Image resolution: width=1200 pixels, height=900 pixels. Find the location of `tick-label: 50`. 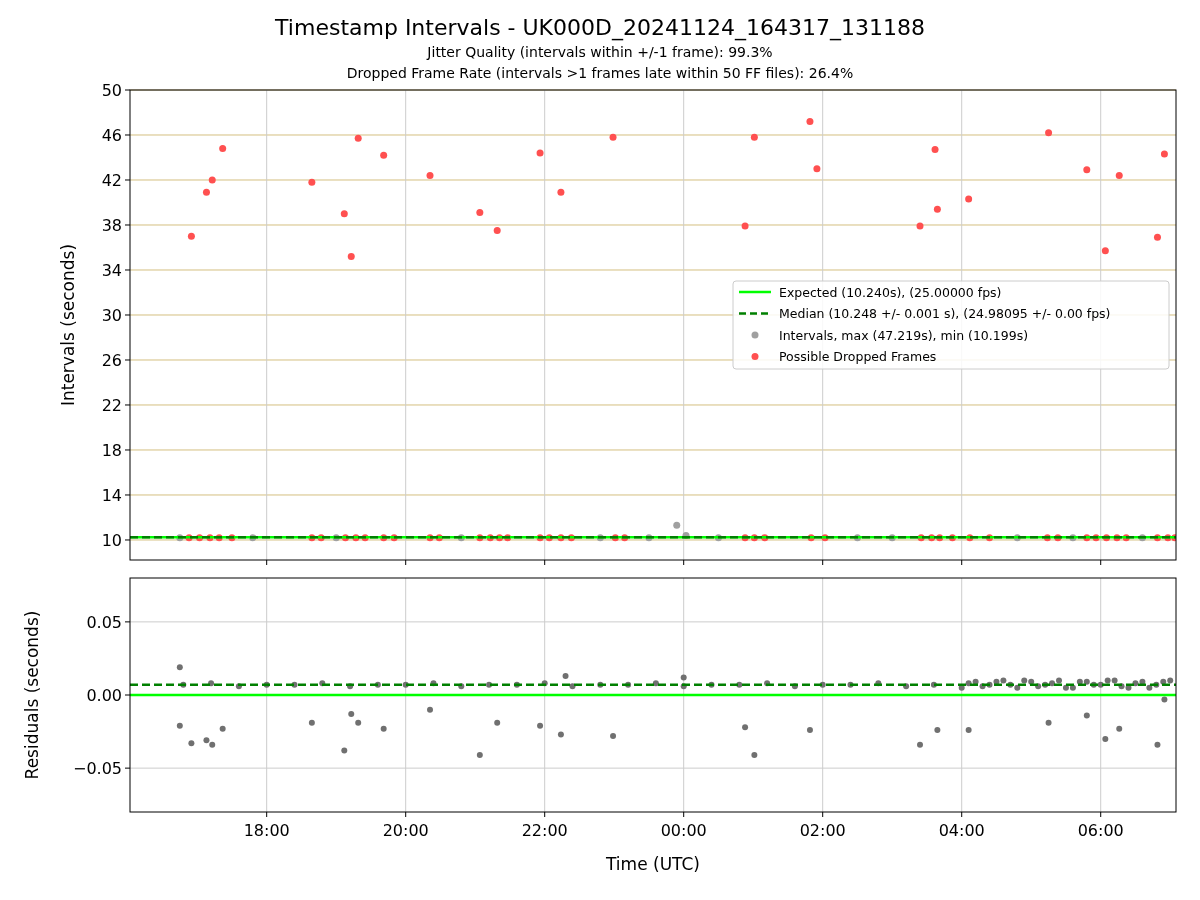

tick-label: 50 is located at coordinates (111, 90).